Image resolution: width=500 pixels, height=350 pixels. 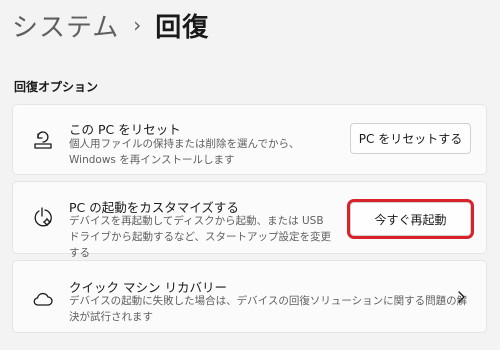 I want to click on breadcrumb: システム › 回復, so click(x=110, y=25).